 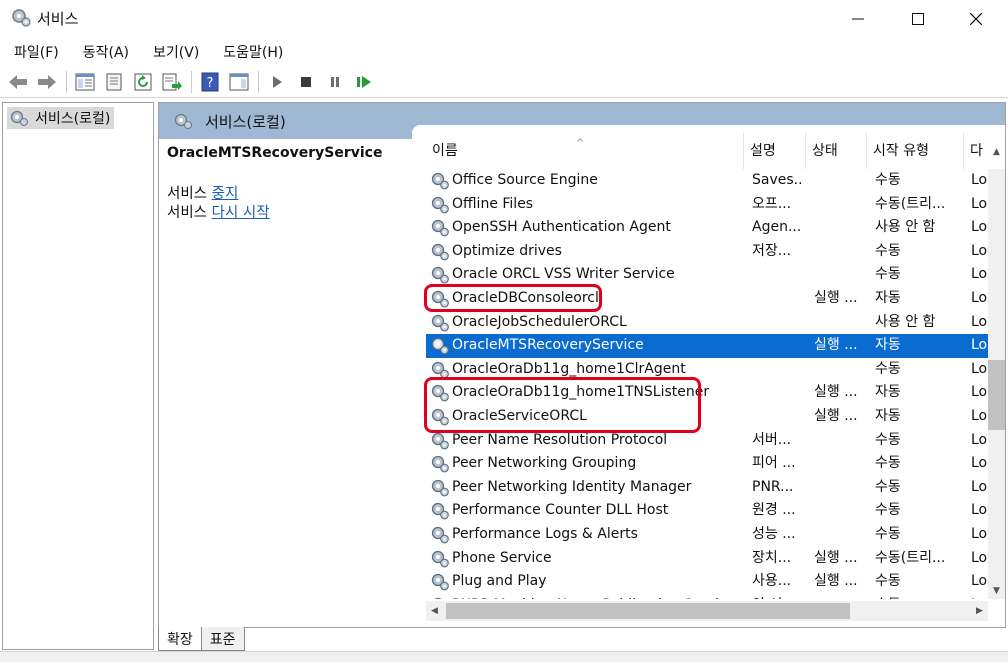 I want to click on service-row: Office Source Engine Saves... 수동 Lo, so click(x=707, y=181).